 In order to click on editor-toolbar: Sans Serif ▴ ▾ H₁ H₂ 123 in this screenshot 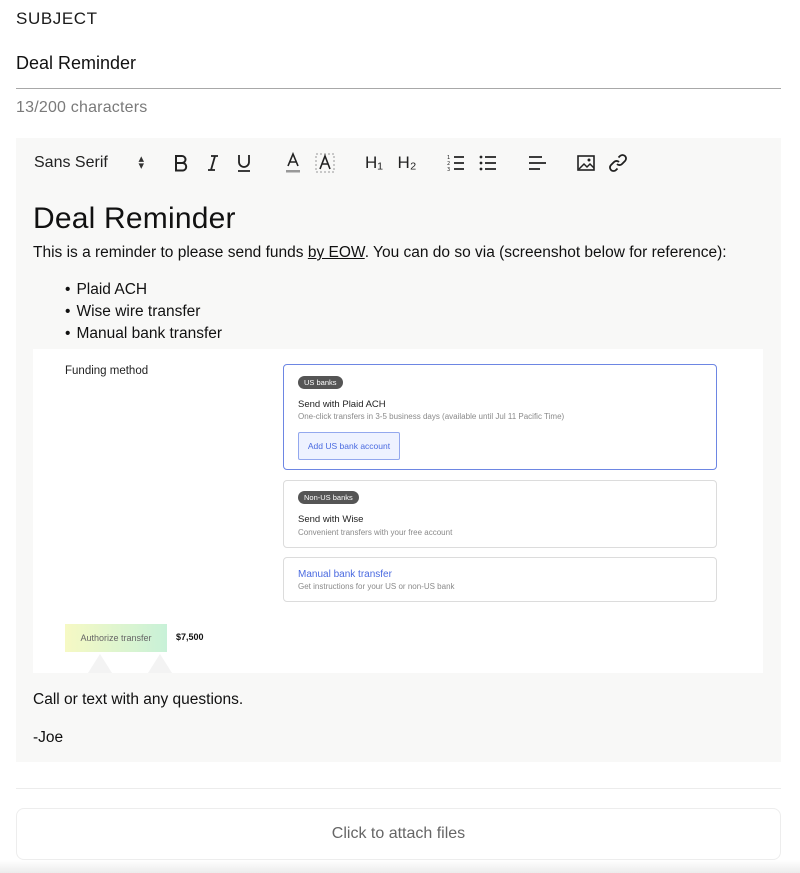, I will do `click(398, 163)`.